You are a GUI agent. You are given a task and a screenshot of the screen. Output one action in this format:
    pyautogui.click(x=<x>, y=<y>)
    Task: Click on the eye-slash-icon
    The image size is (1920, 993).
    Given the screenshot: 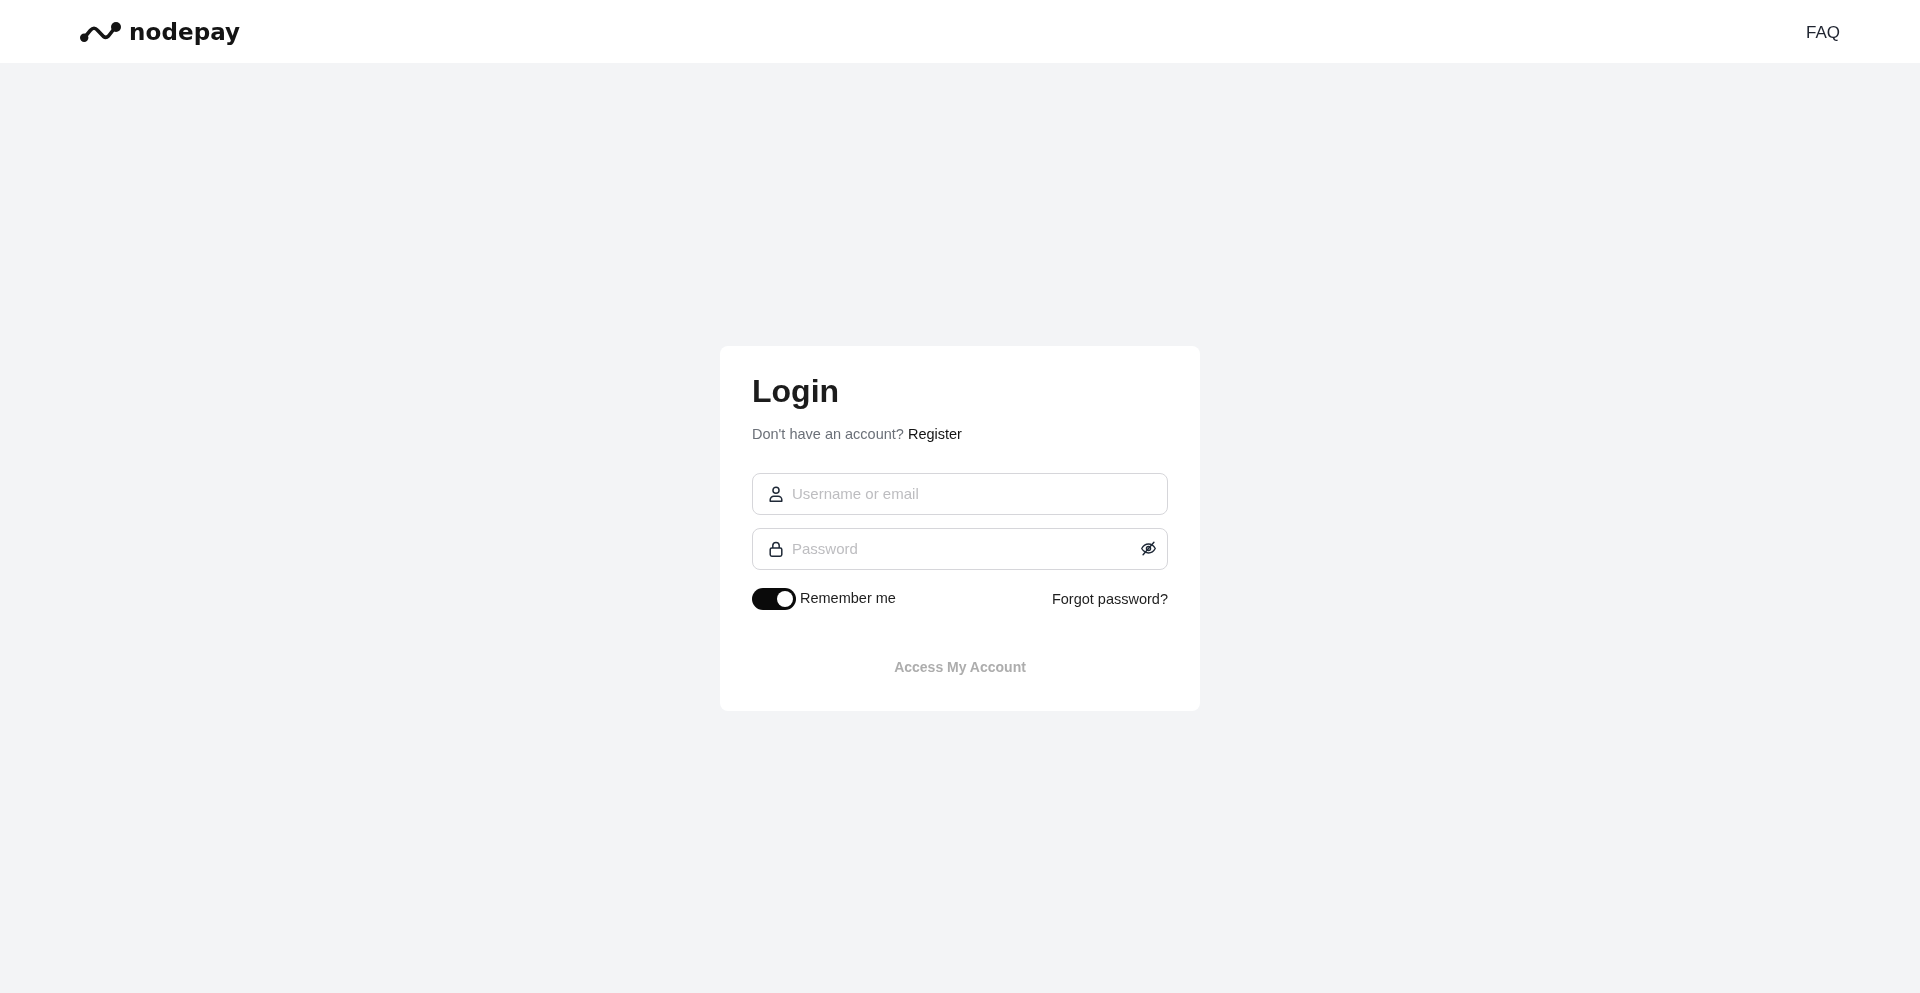 What is the action you would take?
    pyautogui.click(x=1148, y=548)
    